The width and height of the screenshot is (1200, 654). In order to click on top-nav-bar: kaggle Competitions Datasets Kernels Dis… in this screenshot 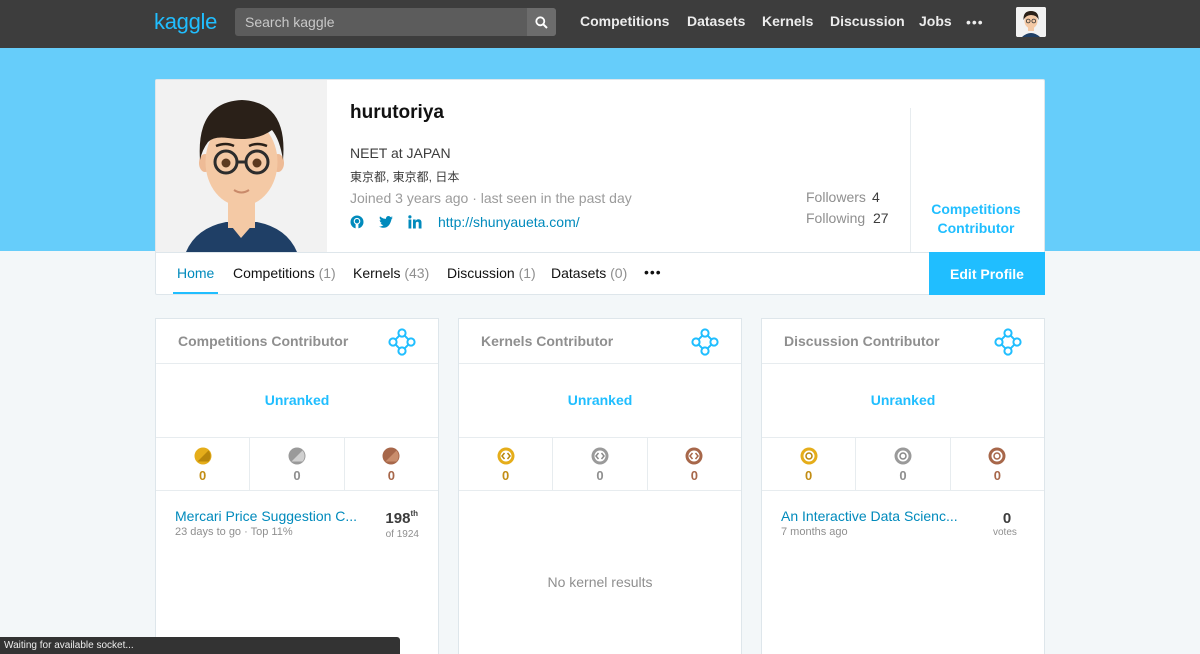, I will do `click(600, 24)`.